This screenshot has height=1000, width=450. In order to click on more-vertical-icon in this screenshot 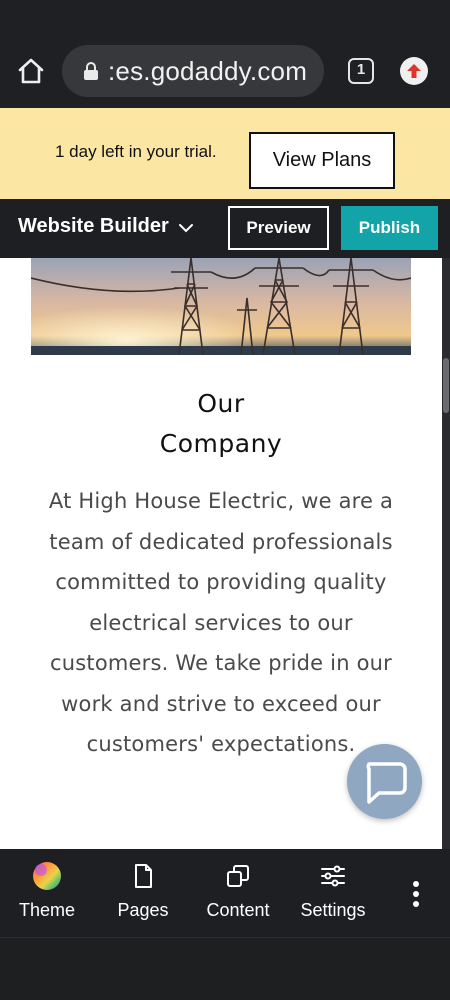, I will do `click(416, 894)`.